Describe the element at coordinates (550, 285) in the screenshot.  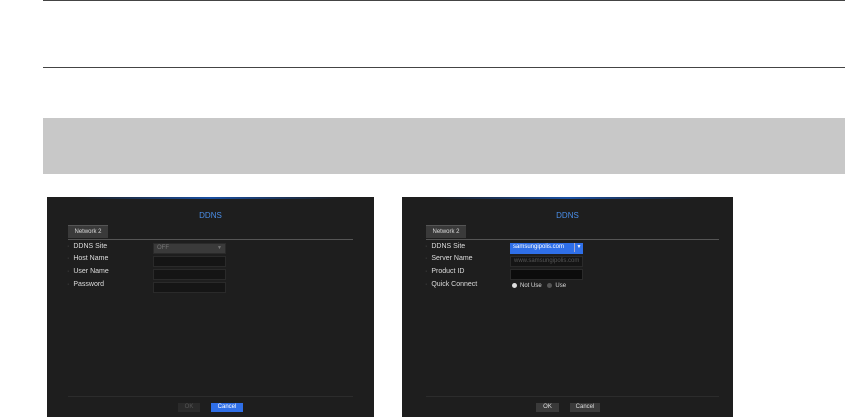
I see `radio-empty-icon` at that location.